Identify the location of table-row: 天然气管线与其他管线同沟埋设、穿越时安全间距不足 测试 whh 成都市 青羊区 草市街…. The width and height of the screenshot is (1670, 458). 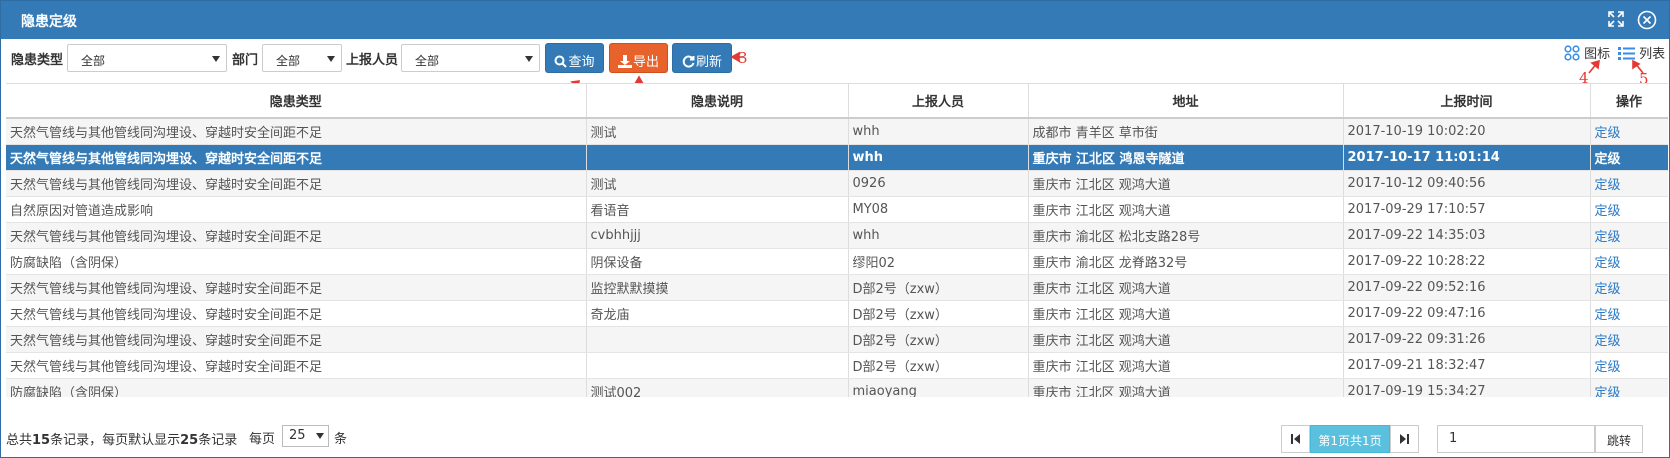
(837, 131).